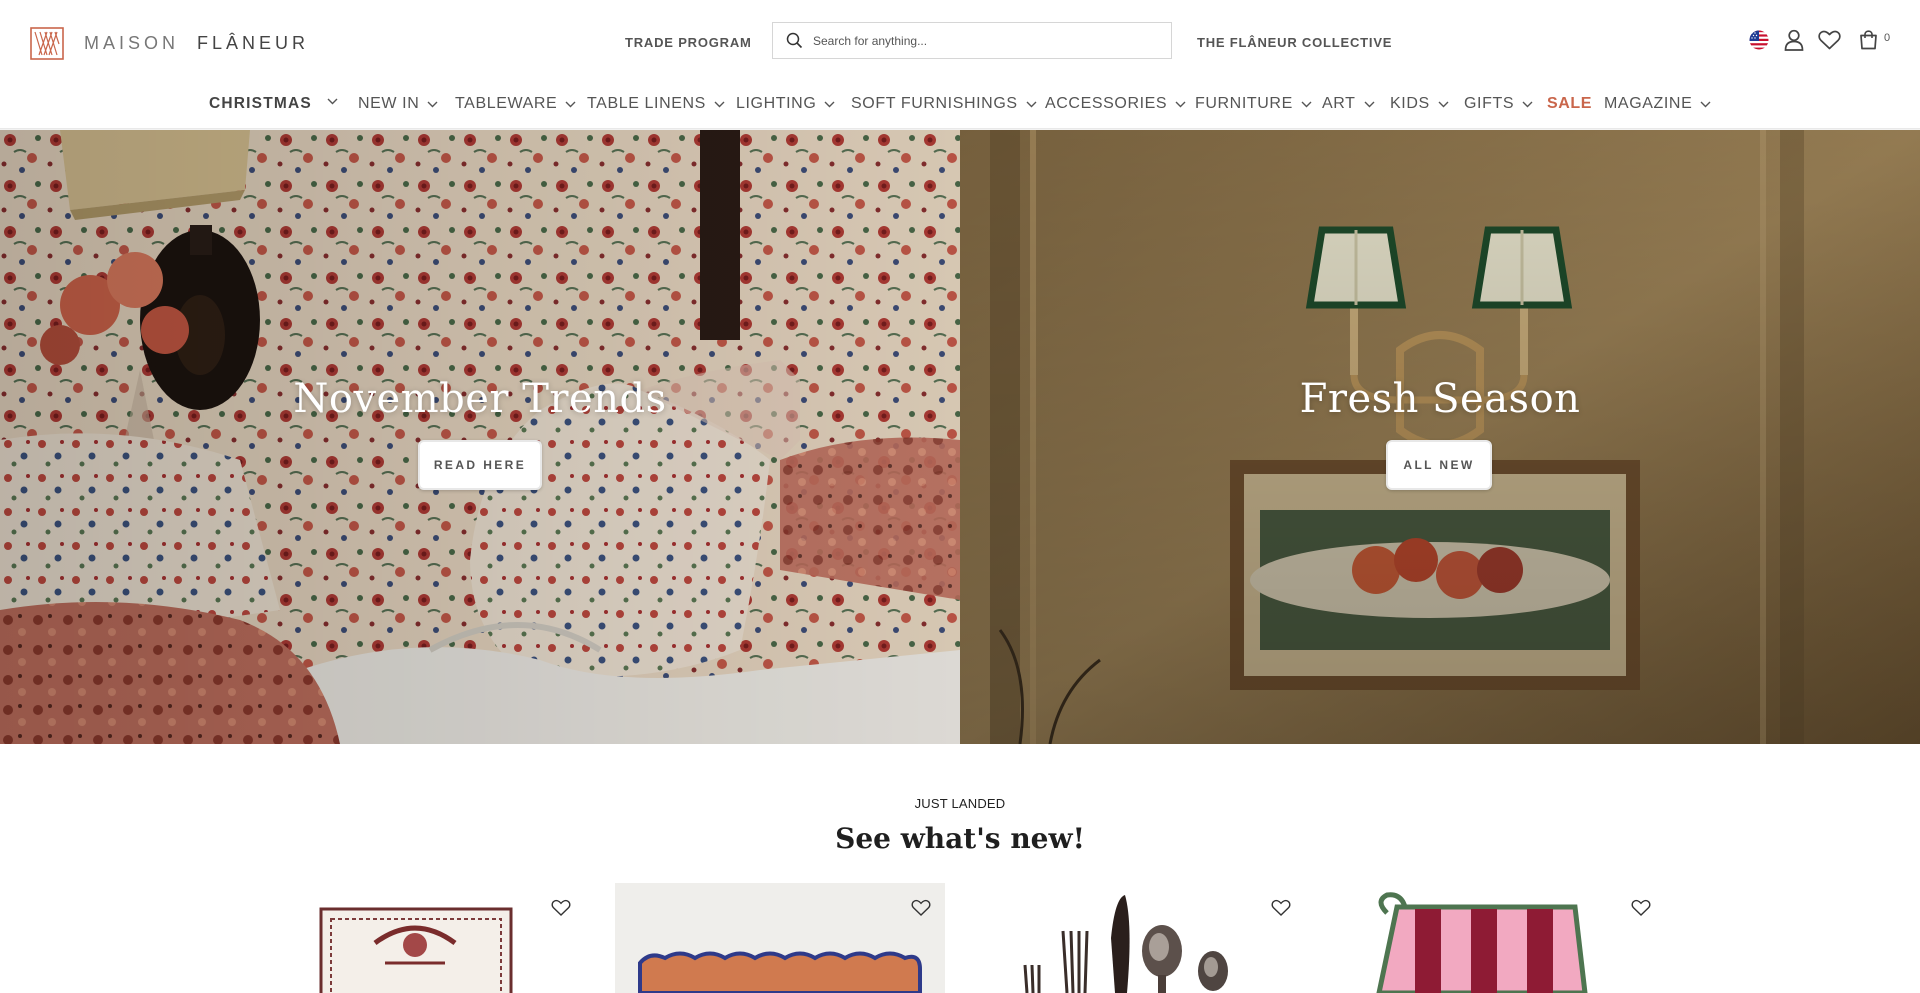 This screenshot has height=993, width=1920. I want to click on nav-label: NEW IN, so click(389, 103).